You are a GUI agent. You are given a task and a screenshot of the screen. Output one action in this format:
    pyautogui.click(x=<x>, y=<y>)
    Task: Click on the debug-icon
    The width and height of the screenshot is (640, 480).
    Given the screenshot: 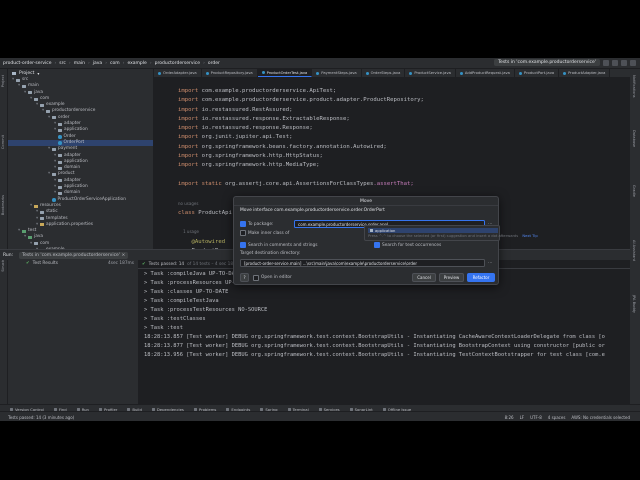 What is the action you would take?
    pyautogui.click(x=615, y=62)
    